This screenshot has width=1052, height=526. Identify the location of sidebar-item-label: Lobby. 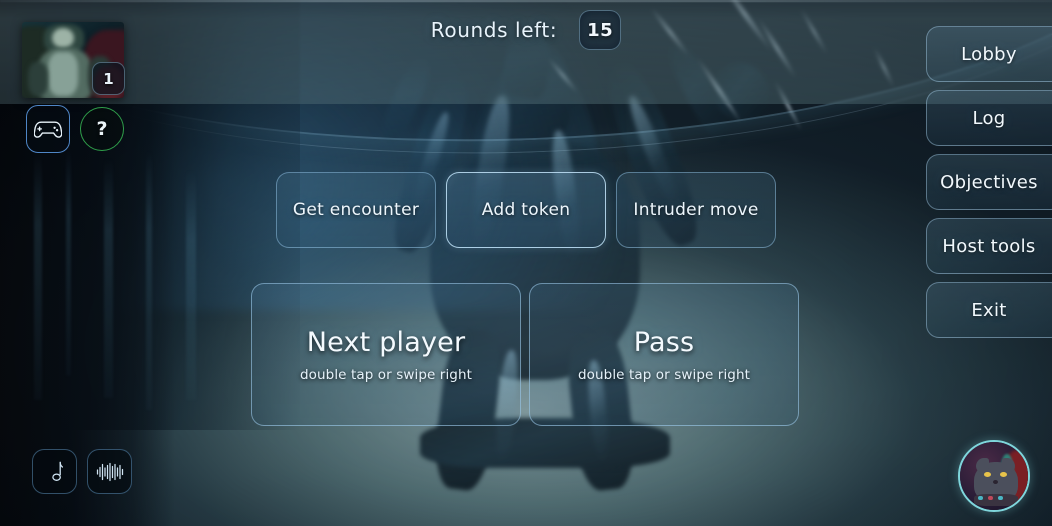
(989, 54).